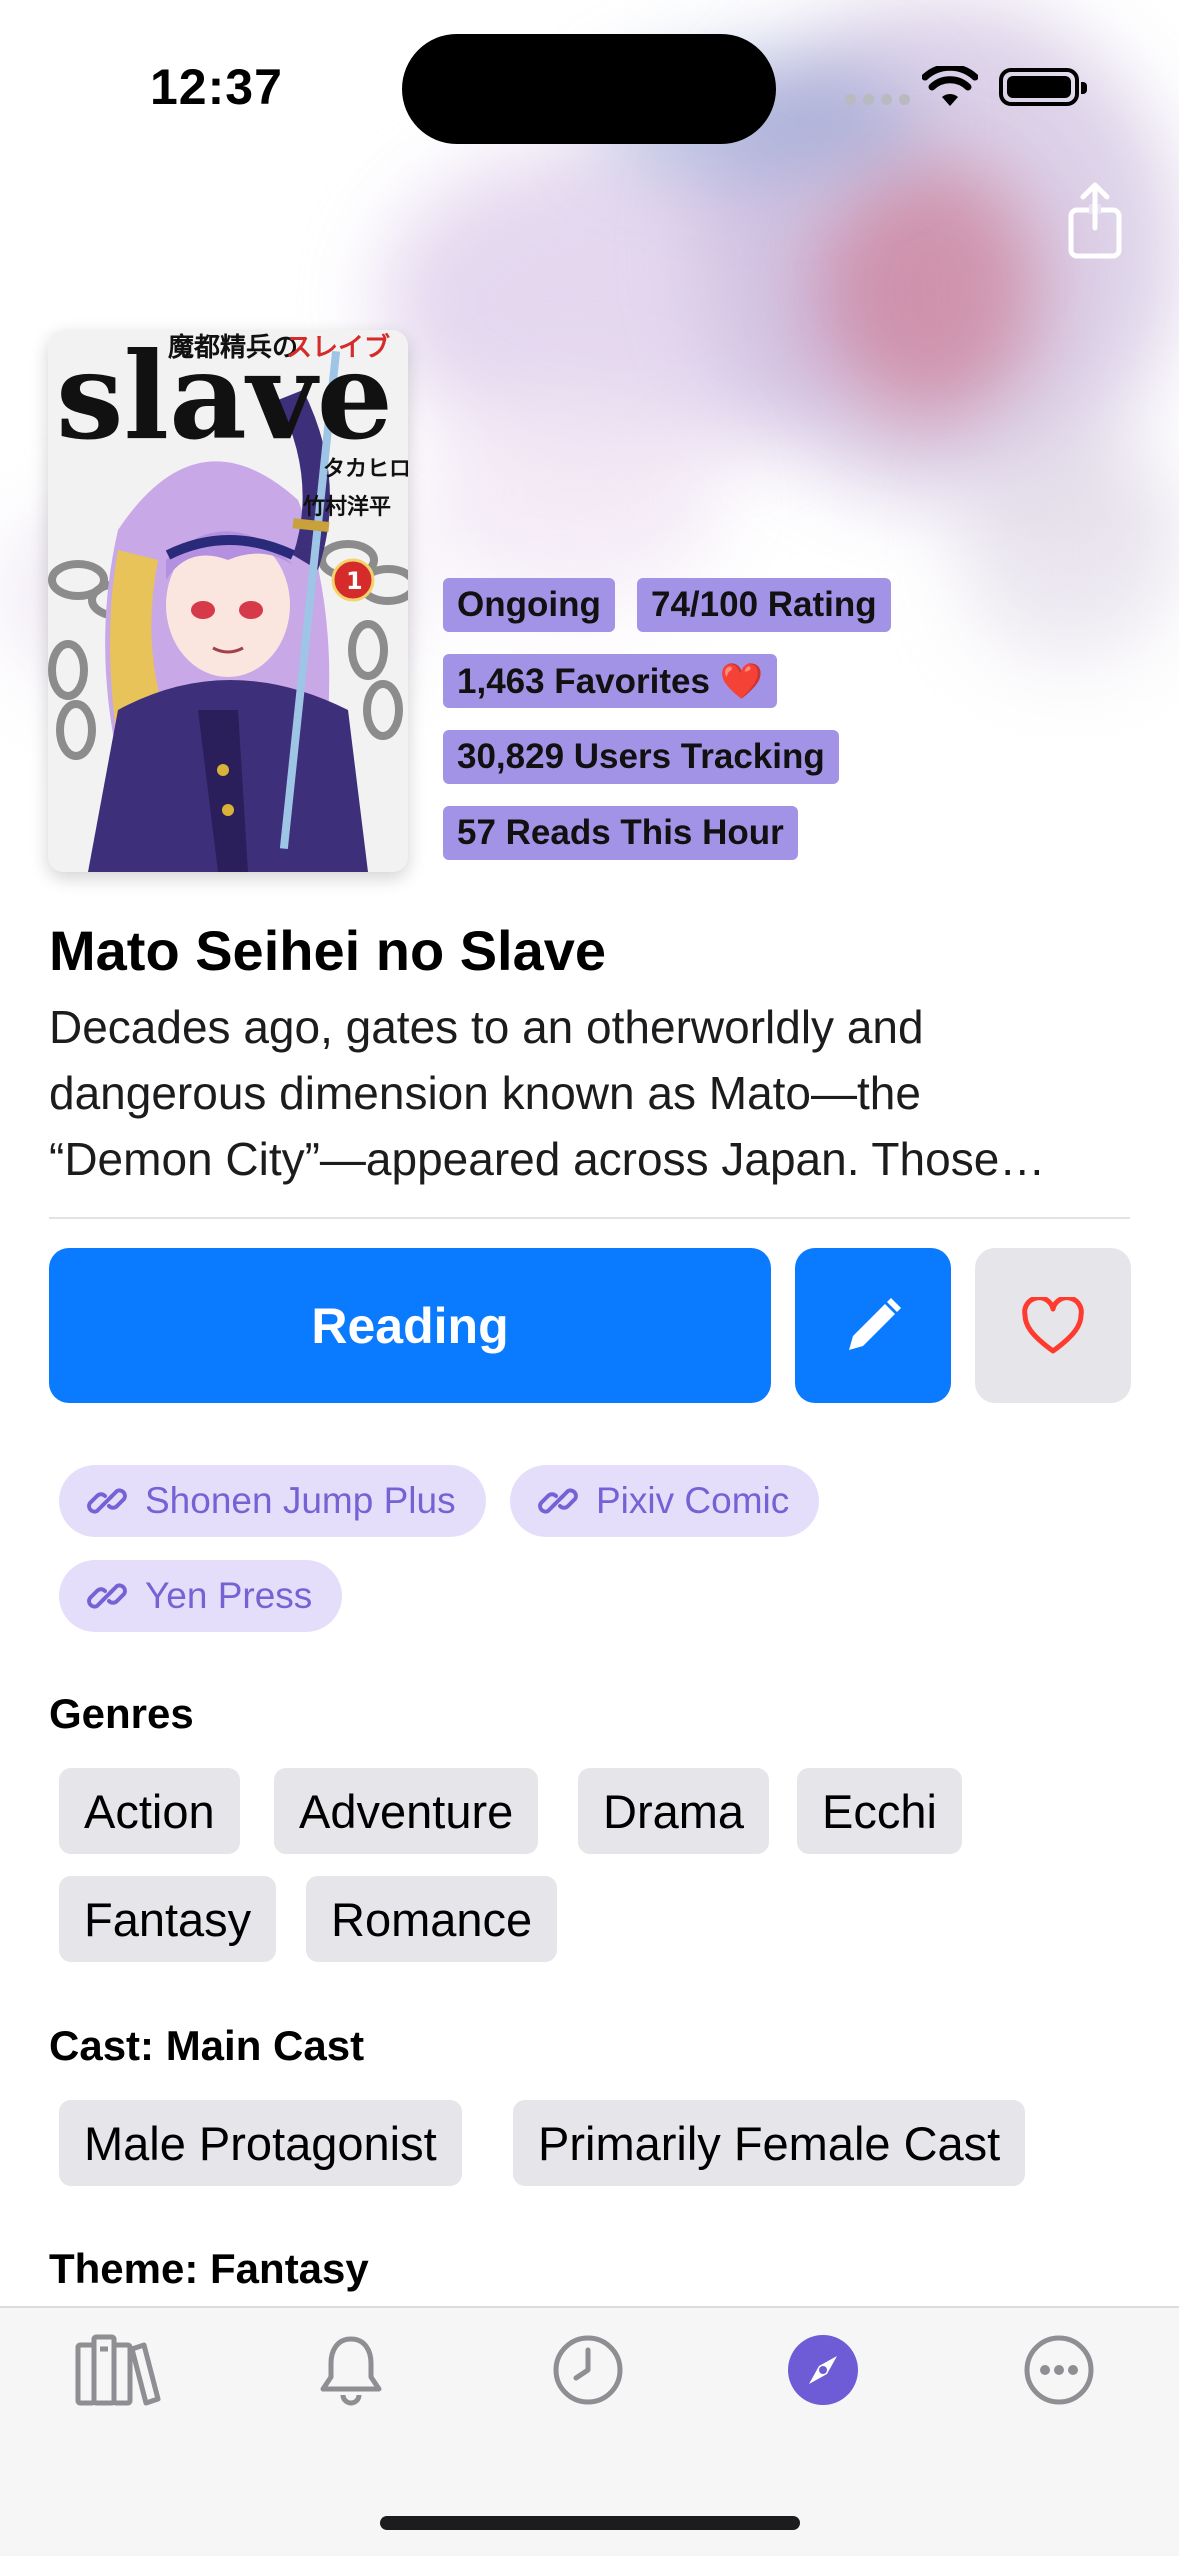 Image resolution: width=1179 pixels, height=2556 pixels. Describe the element at coordinates (485, 1093) in the screenshot. I see `description-line: dangerous dimension known as Mato—the` at that location.